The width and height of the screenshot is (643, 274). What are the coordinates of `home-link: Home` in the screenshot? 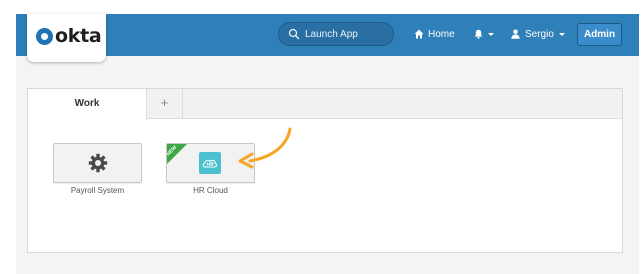 It's located at (434, 34).